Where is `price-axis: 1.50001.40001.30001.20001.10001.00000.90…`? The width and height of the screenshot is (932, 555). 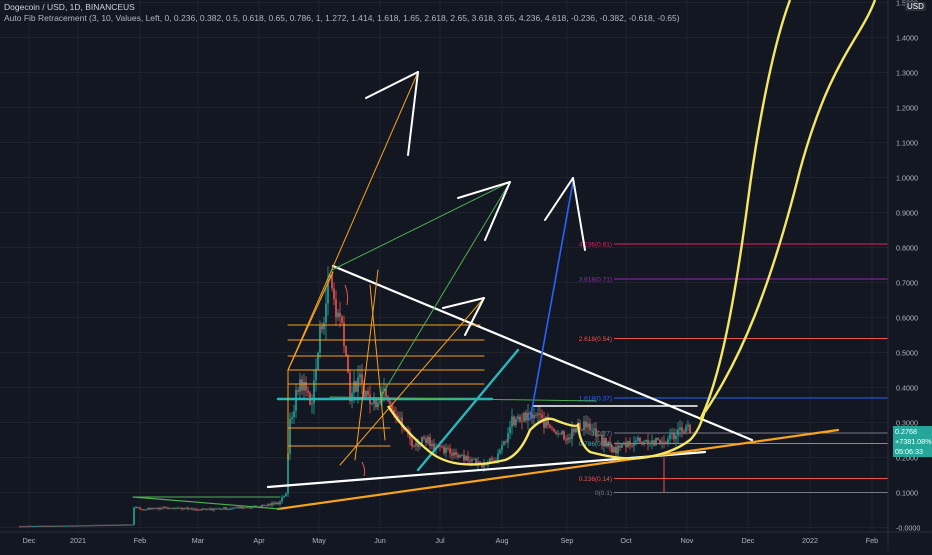 price-axis: 1.50001.40001.30001.20001.10001.00000.90… is located at coordinates (903, 275).